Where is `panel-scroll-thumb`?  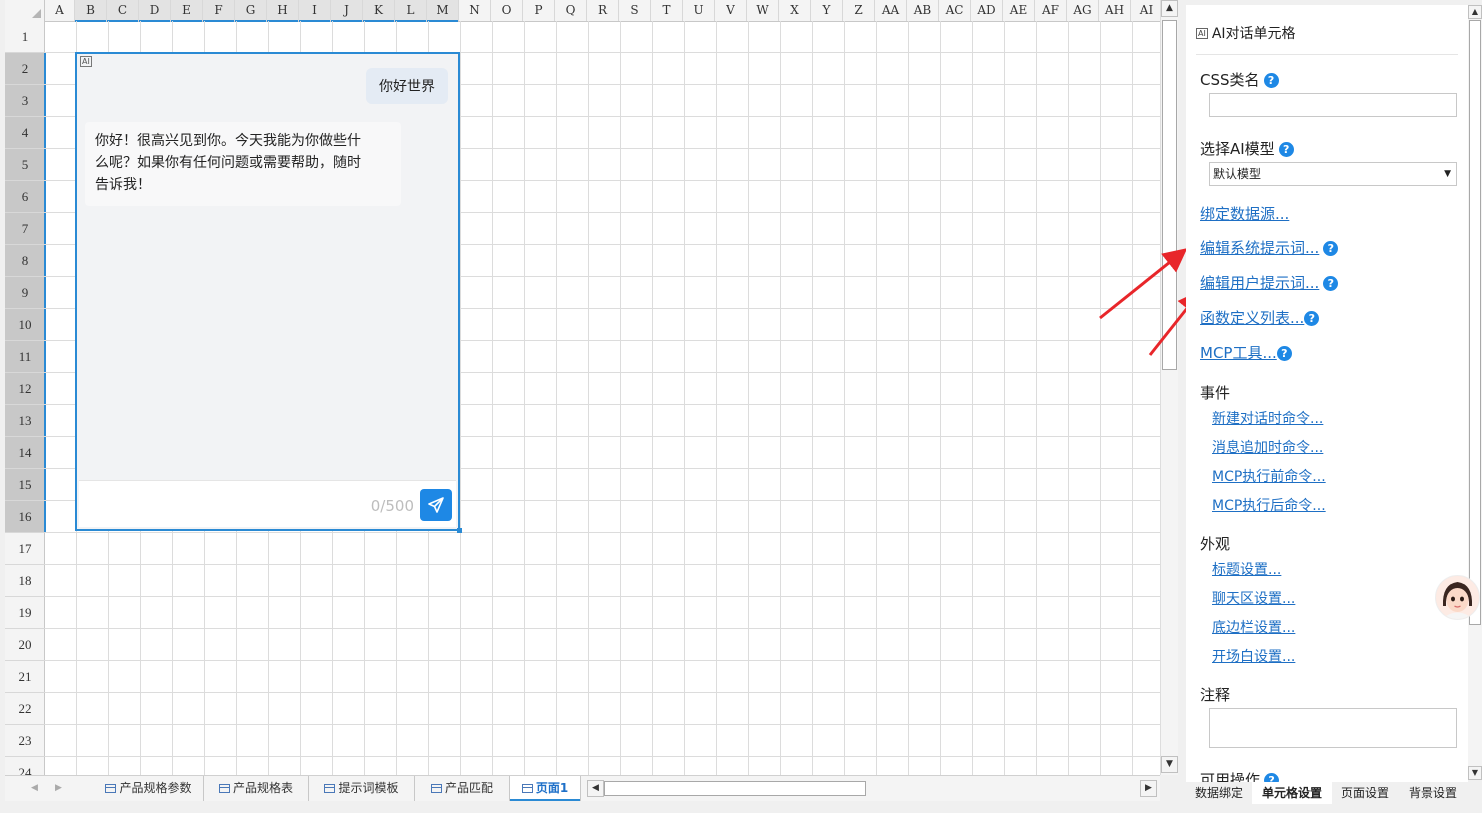 panel-scroll-thumb is located at coordinates (1475, 322).